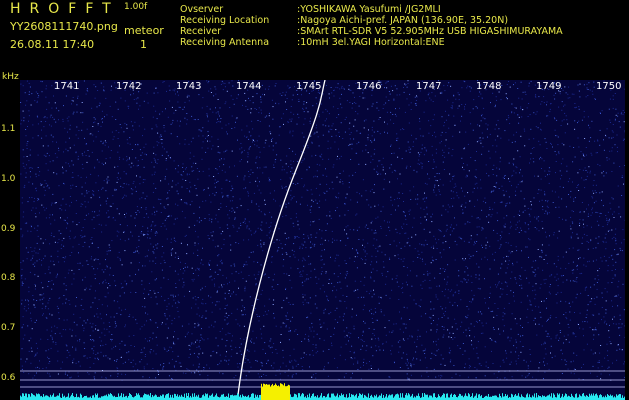 This screenshot has height=400, width=629. I want to click on x-tick-label: 1741, so click(67, 86).